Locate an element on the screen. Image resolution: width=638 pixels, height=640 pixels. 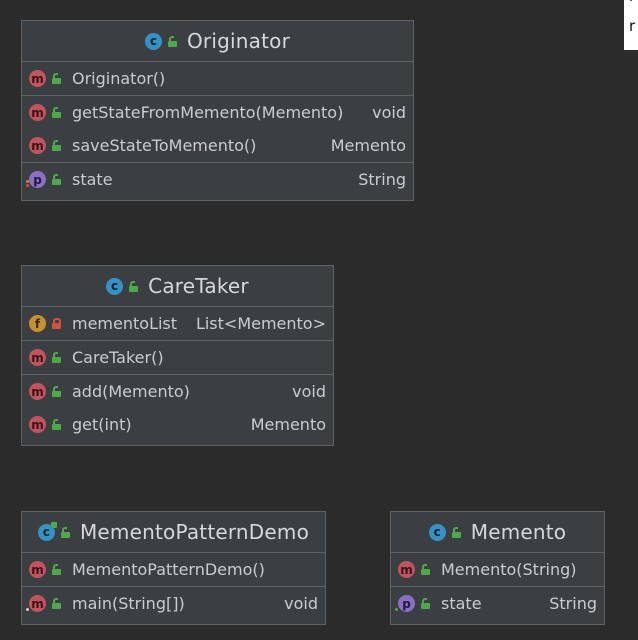
constructor-section: m Originator() is located at coordinates (217, 79).